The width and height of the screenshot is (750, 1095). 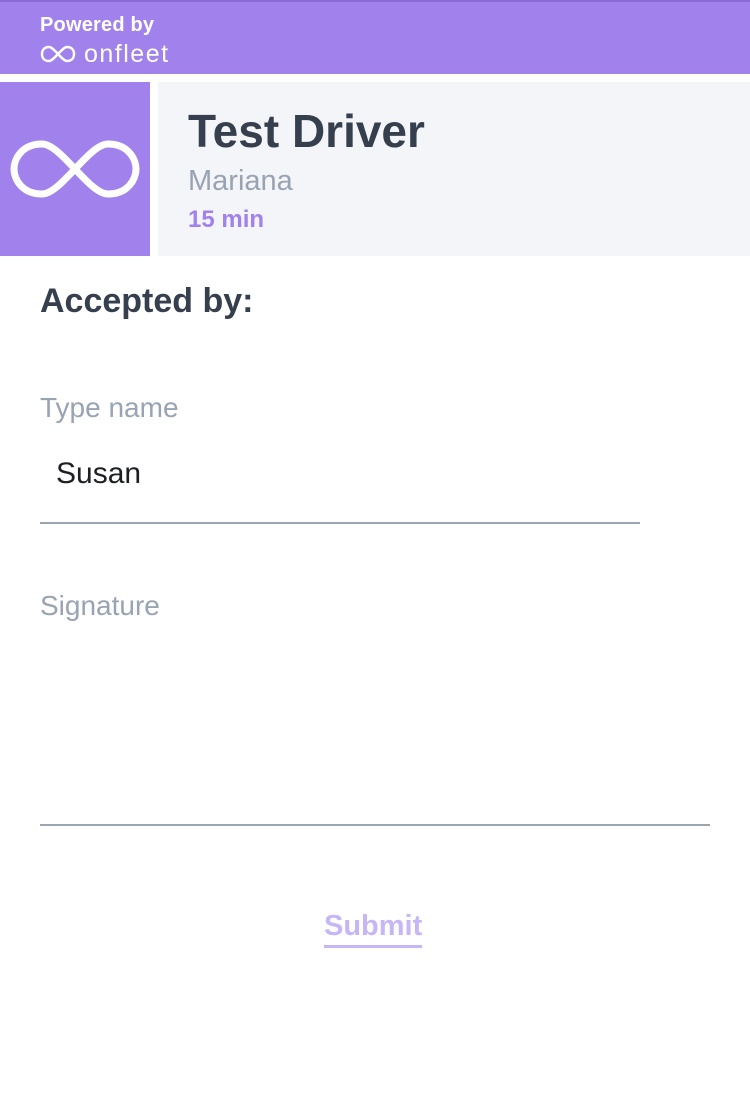 I want to click on onfleet-brand: onfleet, so click(x=105, y=54).